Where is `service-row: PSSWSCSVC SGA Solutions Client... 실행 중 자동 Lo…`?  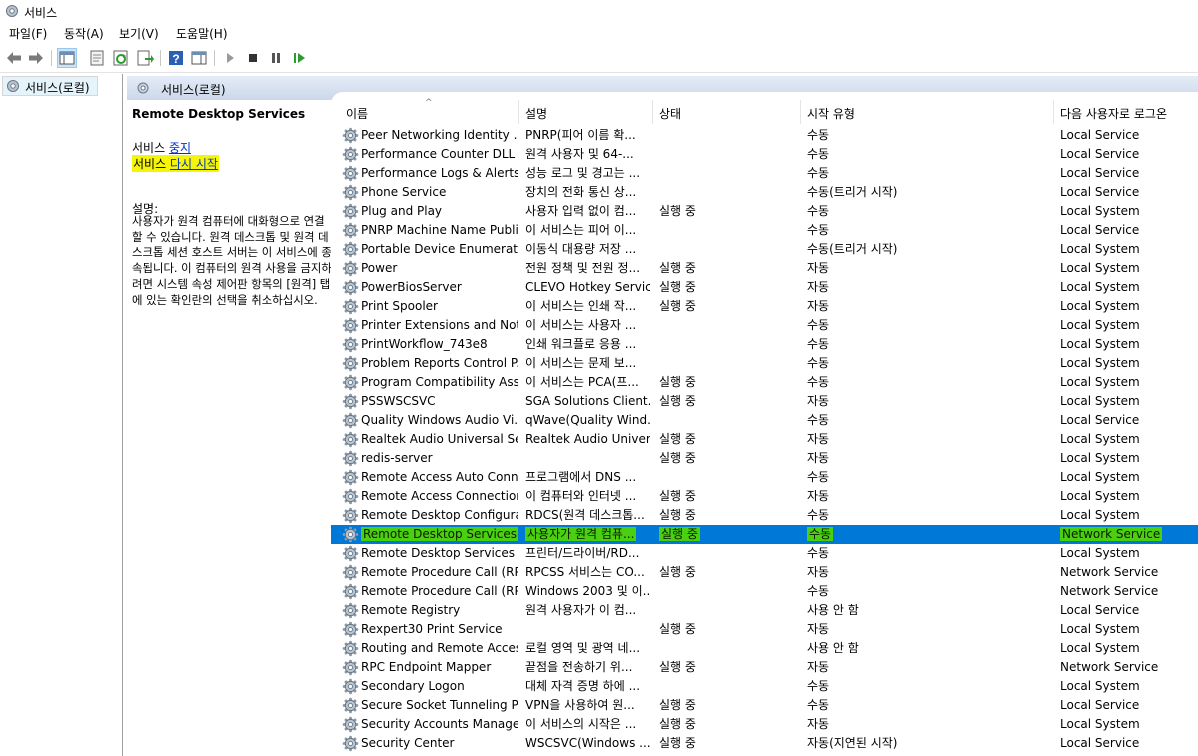
service-row: PSSWSCSVC SGA Solutions Client... 실행 중 자동 Lo… is located at coordinates (764, 401).